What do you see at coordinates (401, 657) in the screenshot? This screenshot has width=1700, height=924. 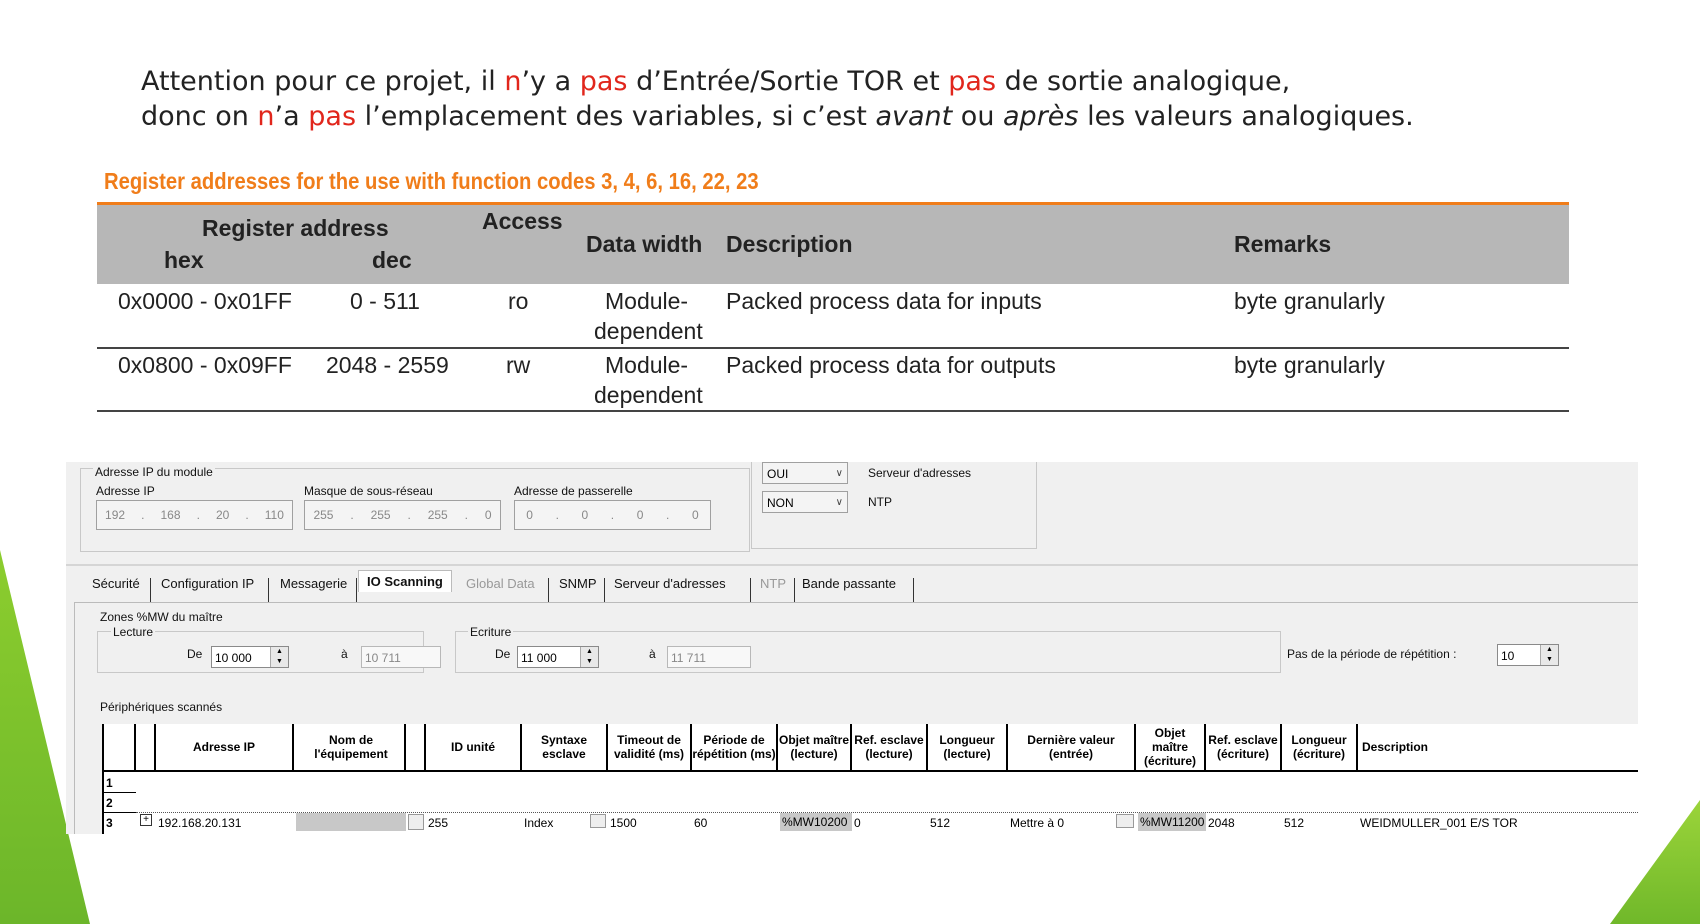 I see `lecture-to-field: 10 711` at bounding box center [401, 657].